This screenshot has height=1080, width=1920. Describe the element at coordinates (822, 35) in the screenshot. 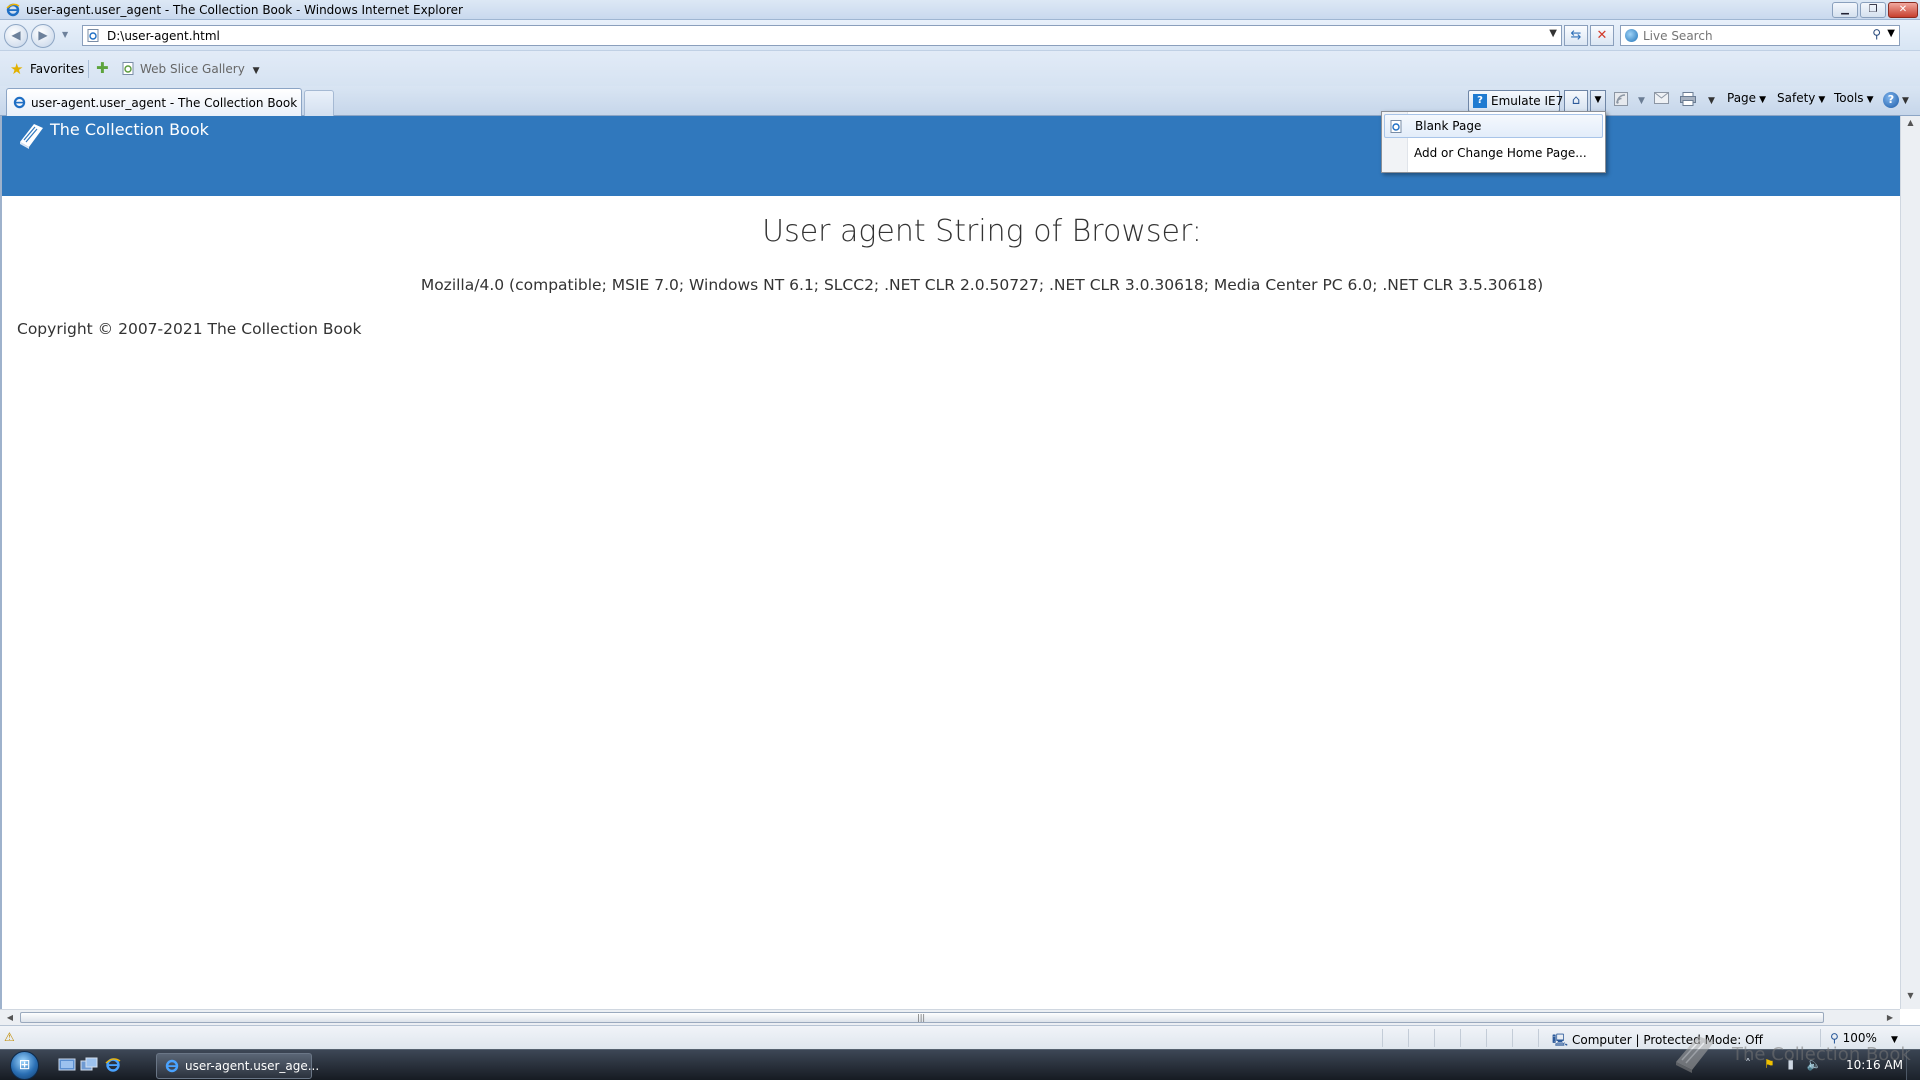

I see `address-bar: D:\user-agent.html ▼` at that location.